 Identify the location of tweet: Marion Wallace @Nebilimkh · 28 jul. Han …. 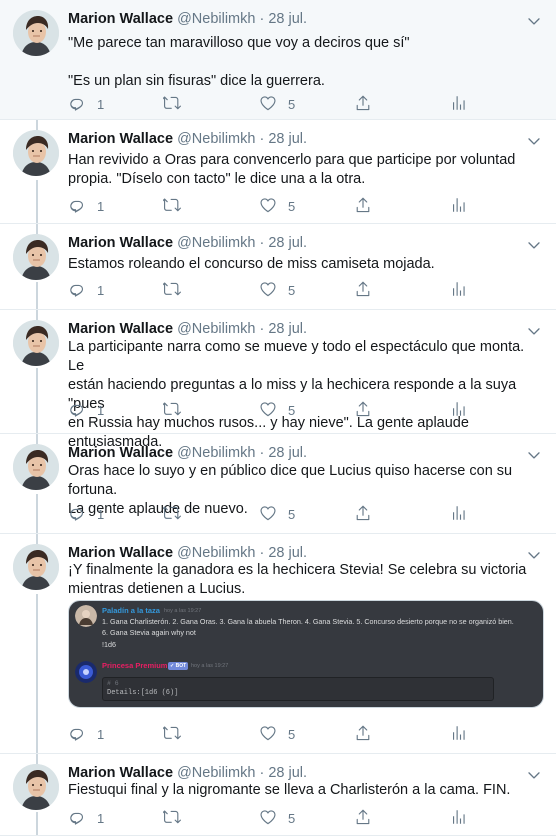
(278, 172).